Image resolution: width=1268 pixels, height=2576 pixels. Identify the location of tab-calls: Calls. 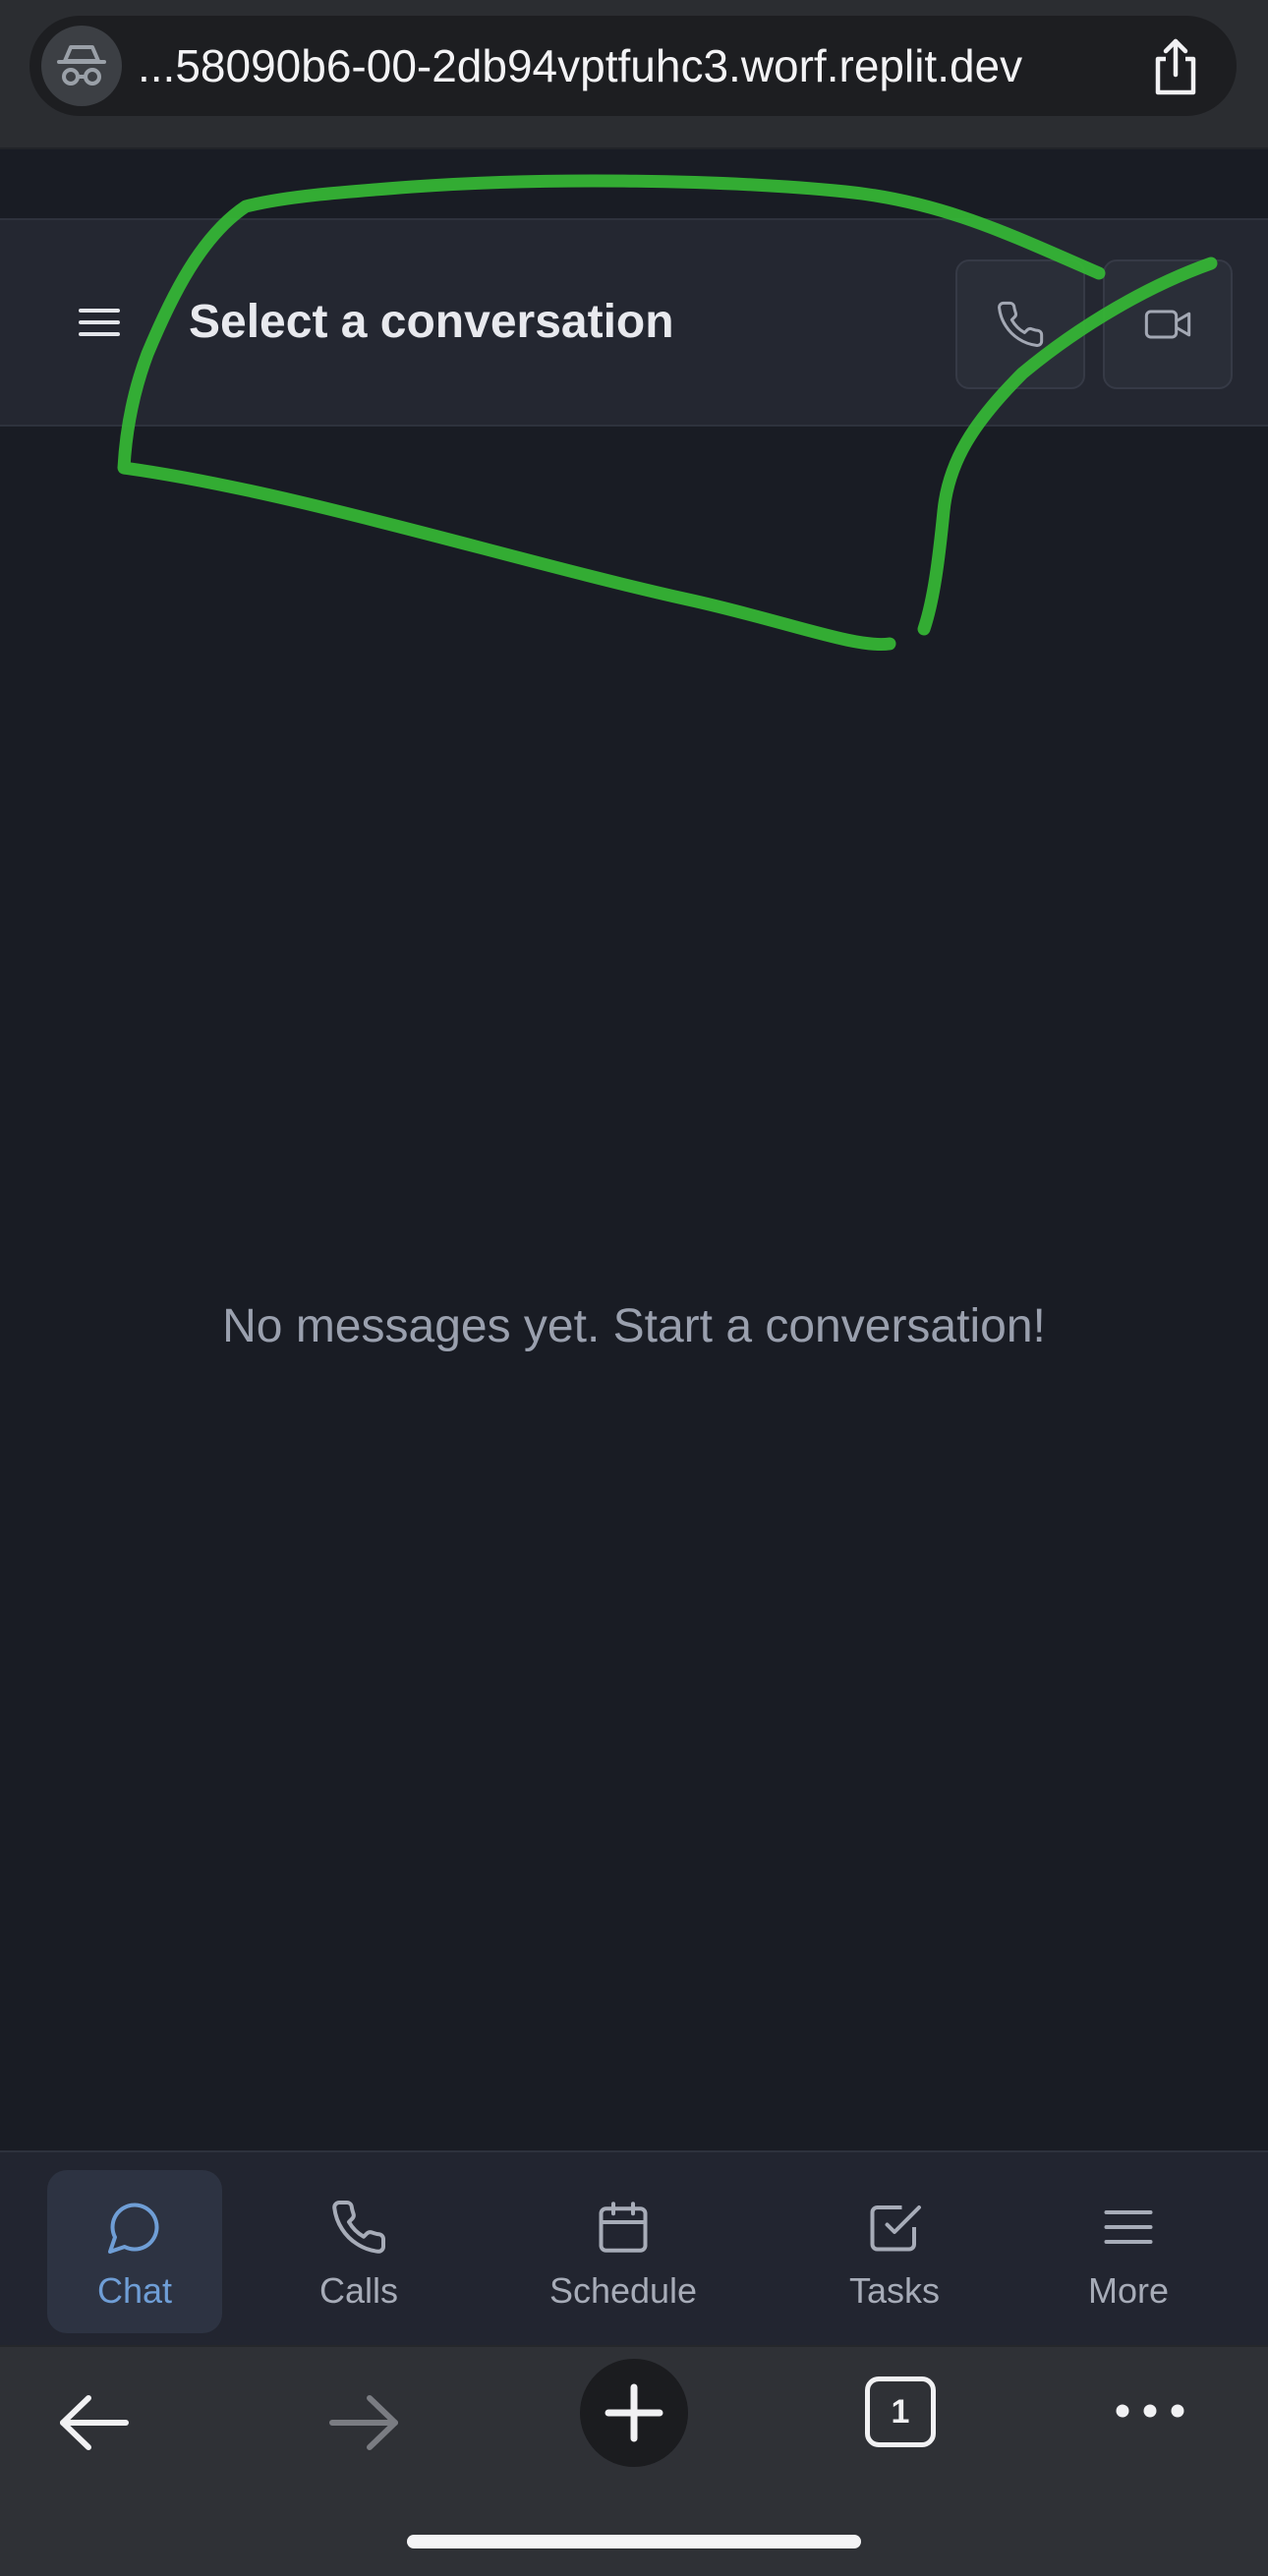
(358, 2251).